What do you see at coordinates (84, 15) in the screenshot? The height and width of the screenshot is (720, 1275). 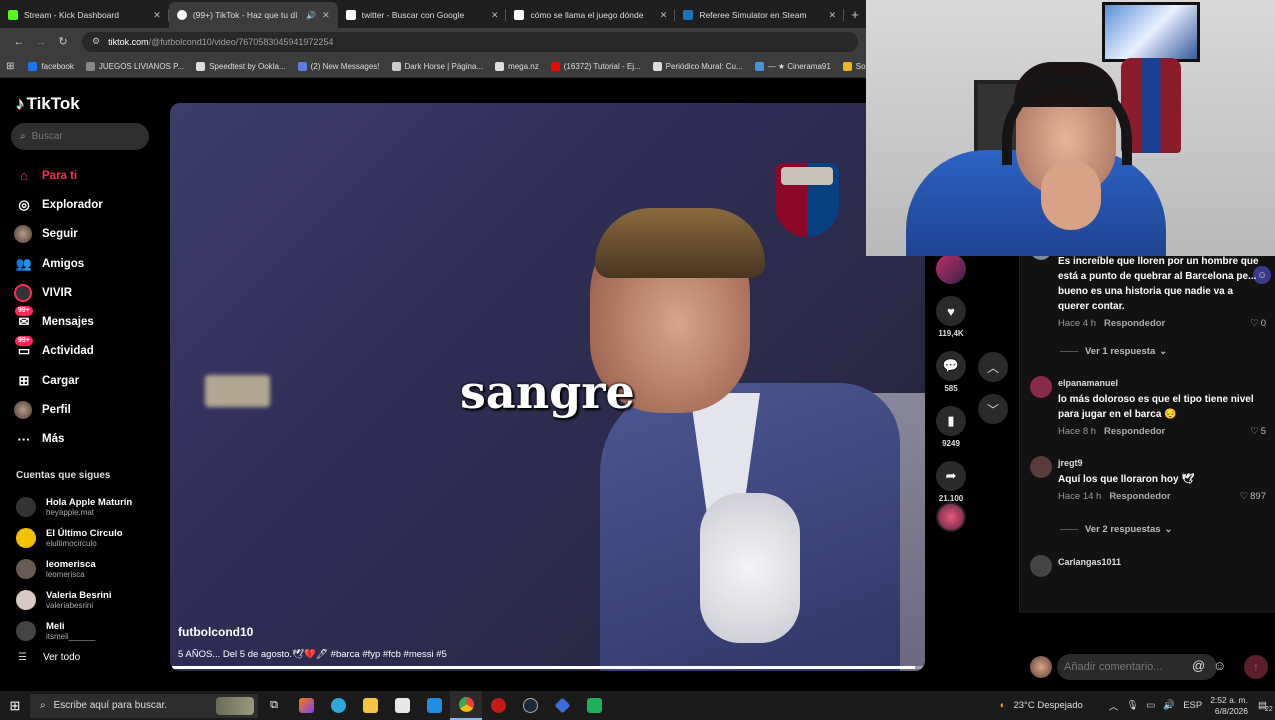 I see `browser-tab: Stream - Kick Dashboard ✕` at bounding box center [84, 15].